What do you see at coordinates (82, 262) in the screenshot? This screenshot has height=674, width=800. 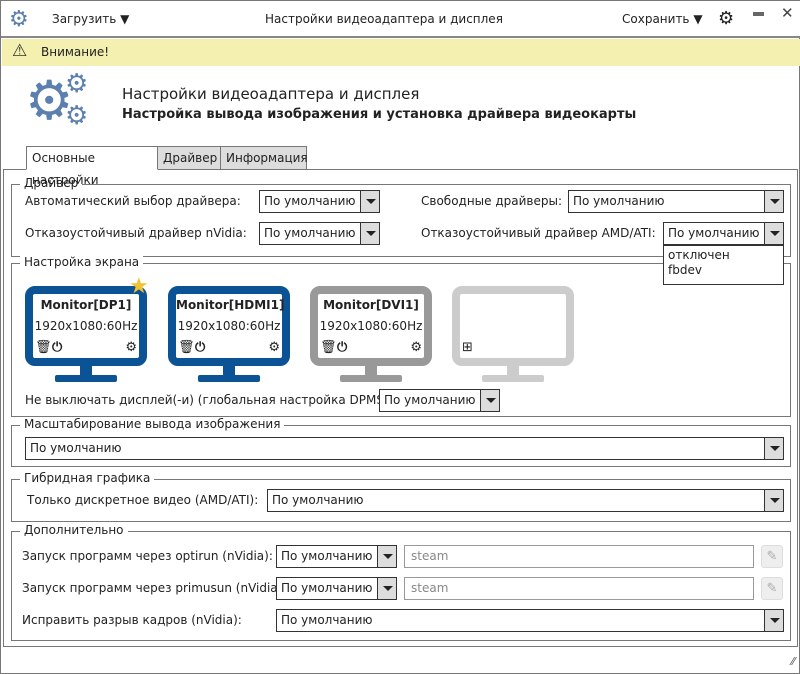 I see `group-title: Настройка экрана` at bounding box center [82, 262].